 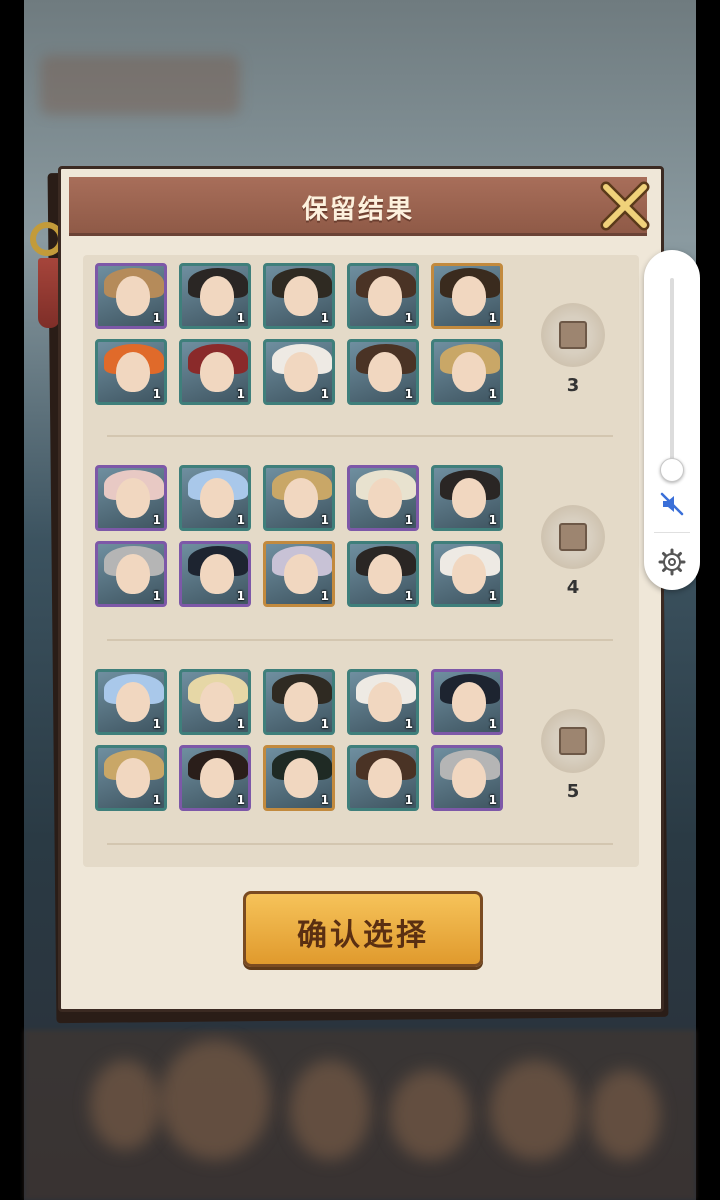 What do you see at coordinates (140, 85) in the screenshot?
I see `background-title-blur` at bounding box center [140, 85].